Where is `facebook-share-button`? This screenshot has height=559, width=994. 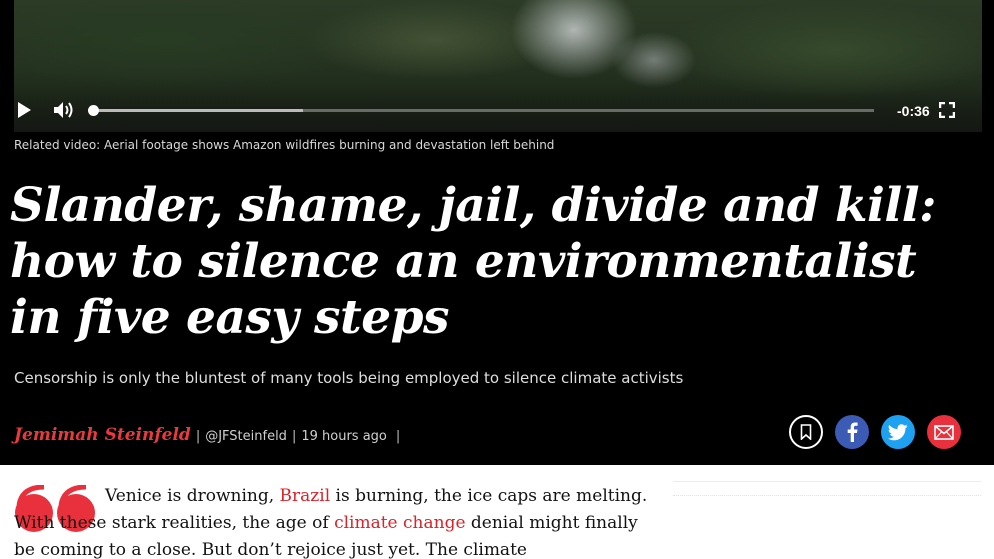
facebook-share-button is located at coordinates (852, 432).